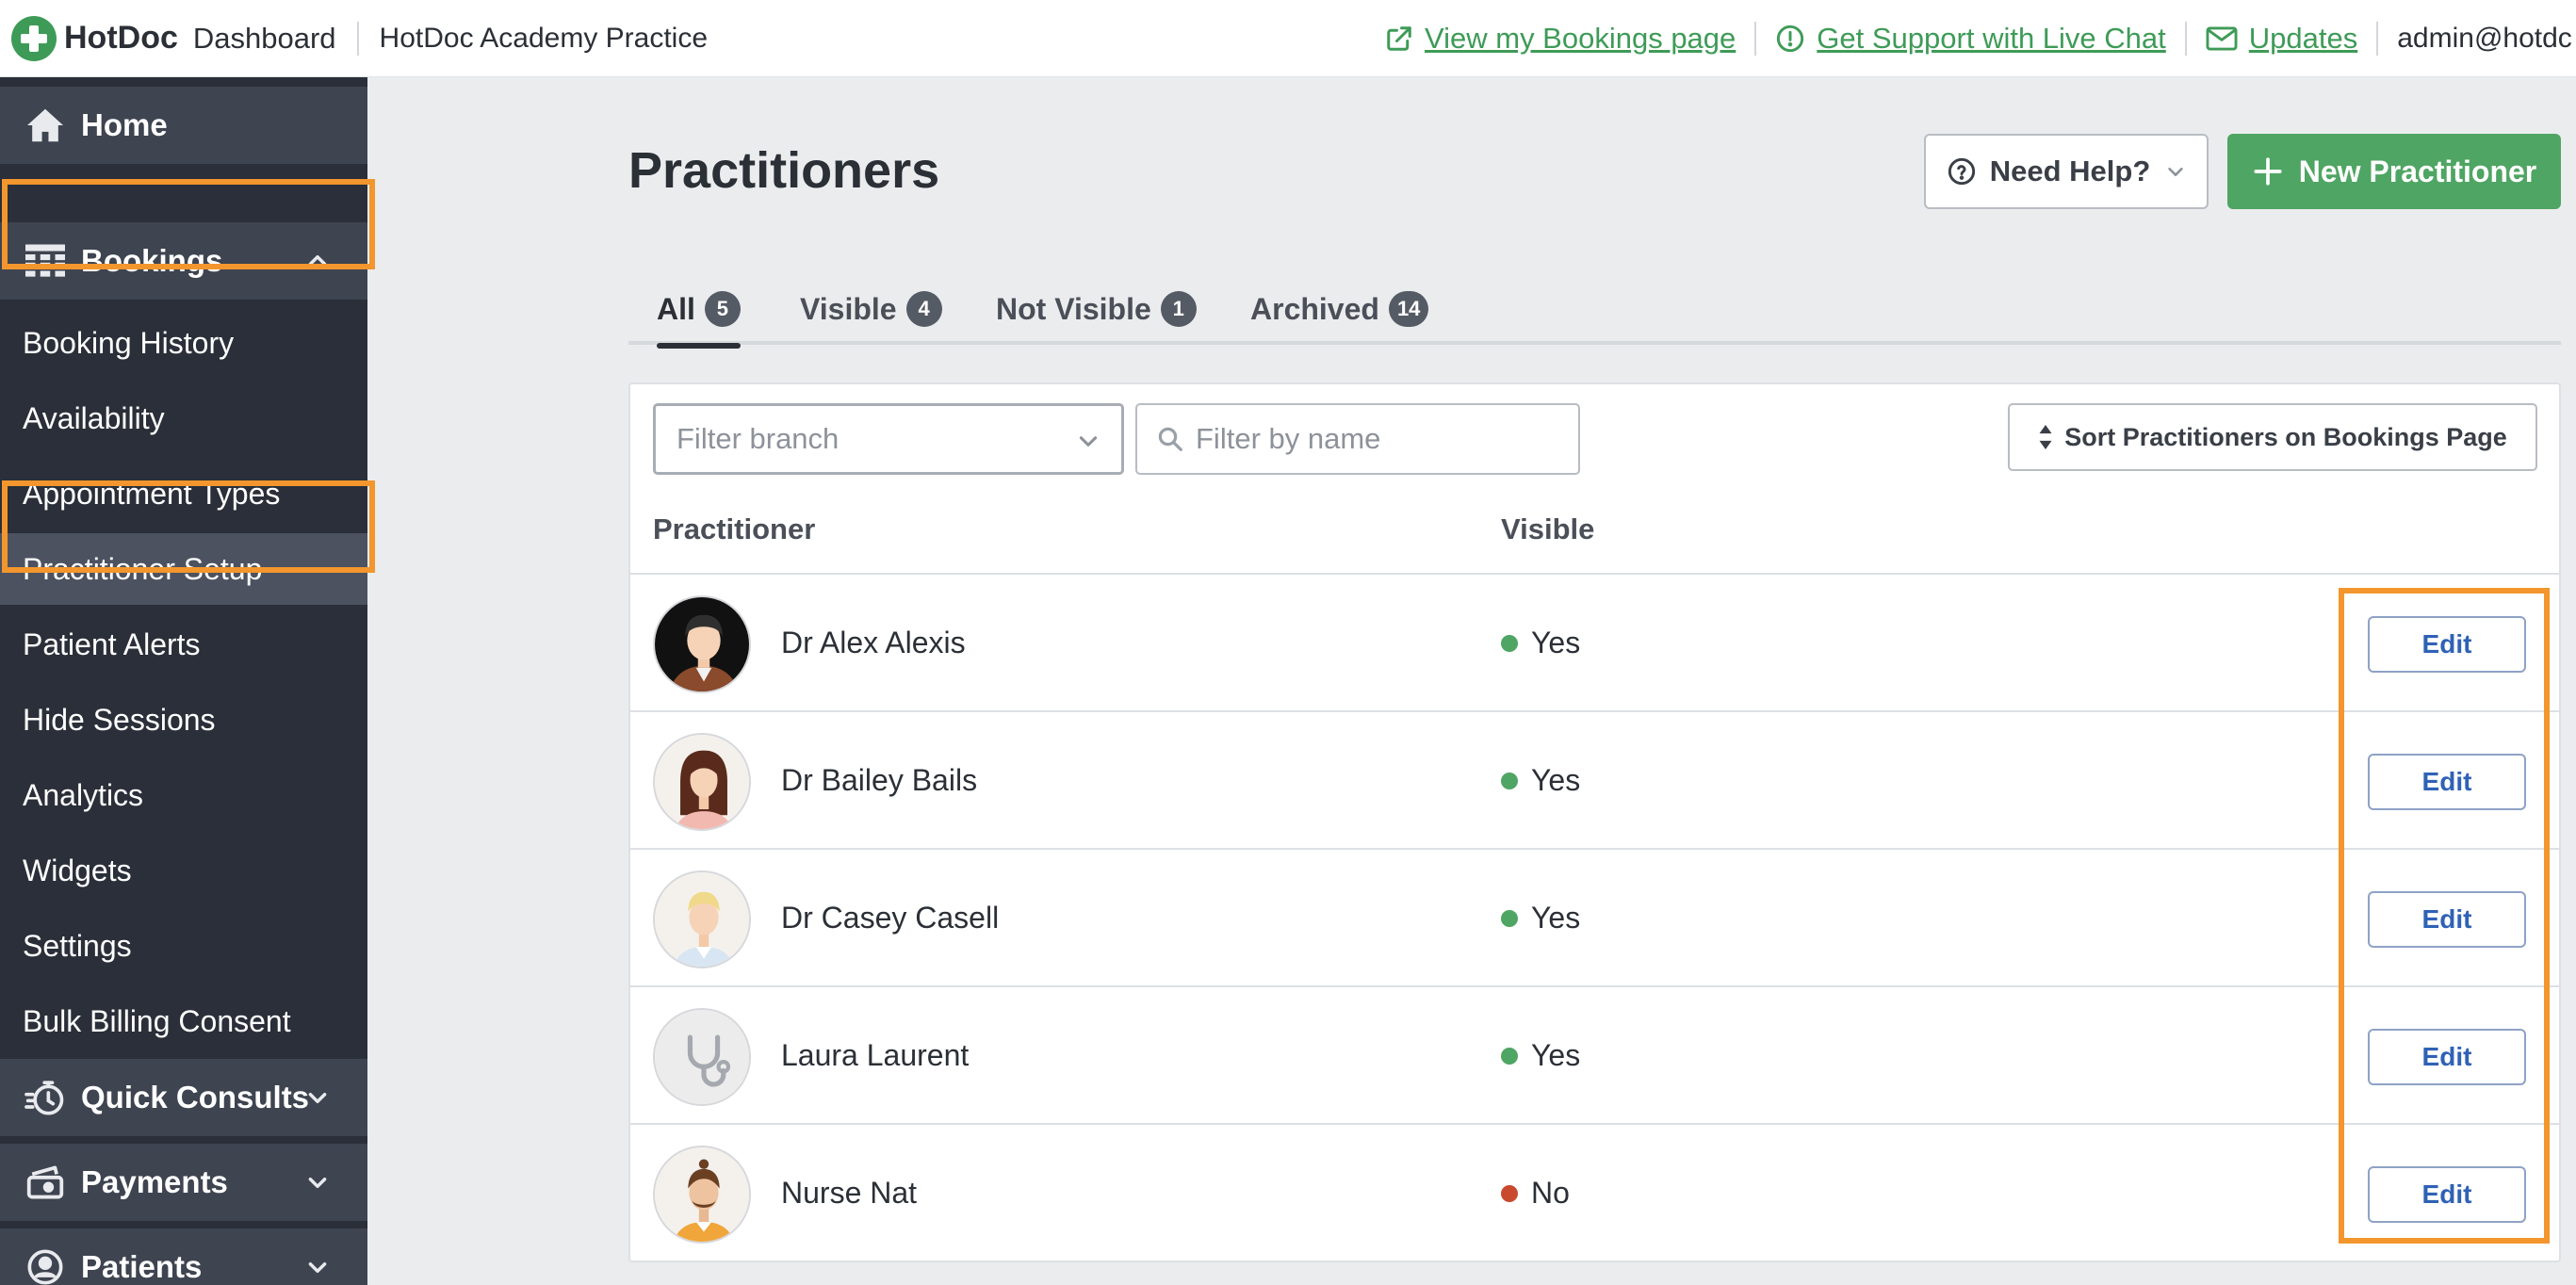 This screenshot has height=1285, width=2576. What do you see at coordinates (112, 643) in the screenshot?
I see `sidebar-item-label: Patient Alerts` at bounding box center [112, 643].